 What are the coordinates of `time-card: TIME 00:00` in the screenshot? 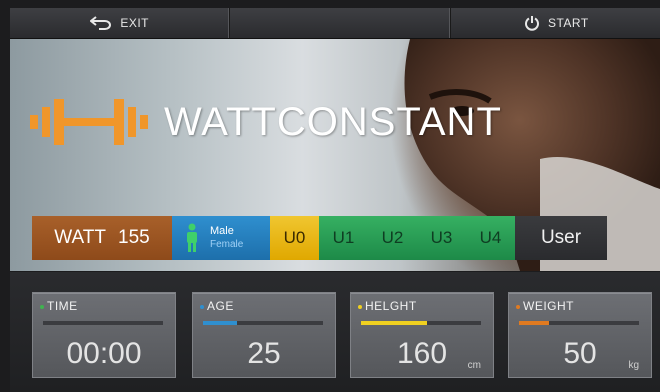 It's located at (104, 335).